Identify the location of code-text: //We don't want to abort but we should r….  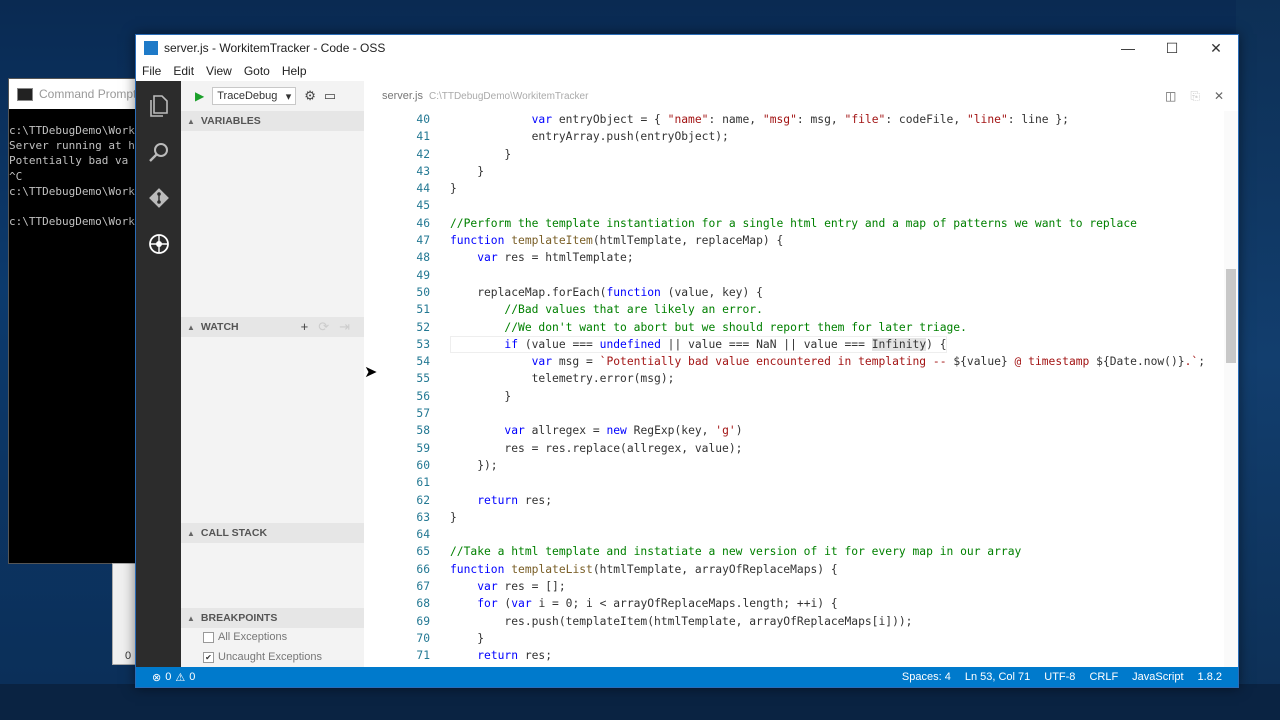
(708, 327).